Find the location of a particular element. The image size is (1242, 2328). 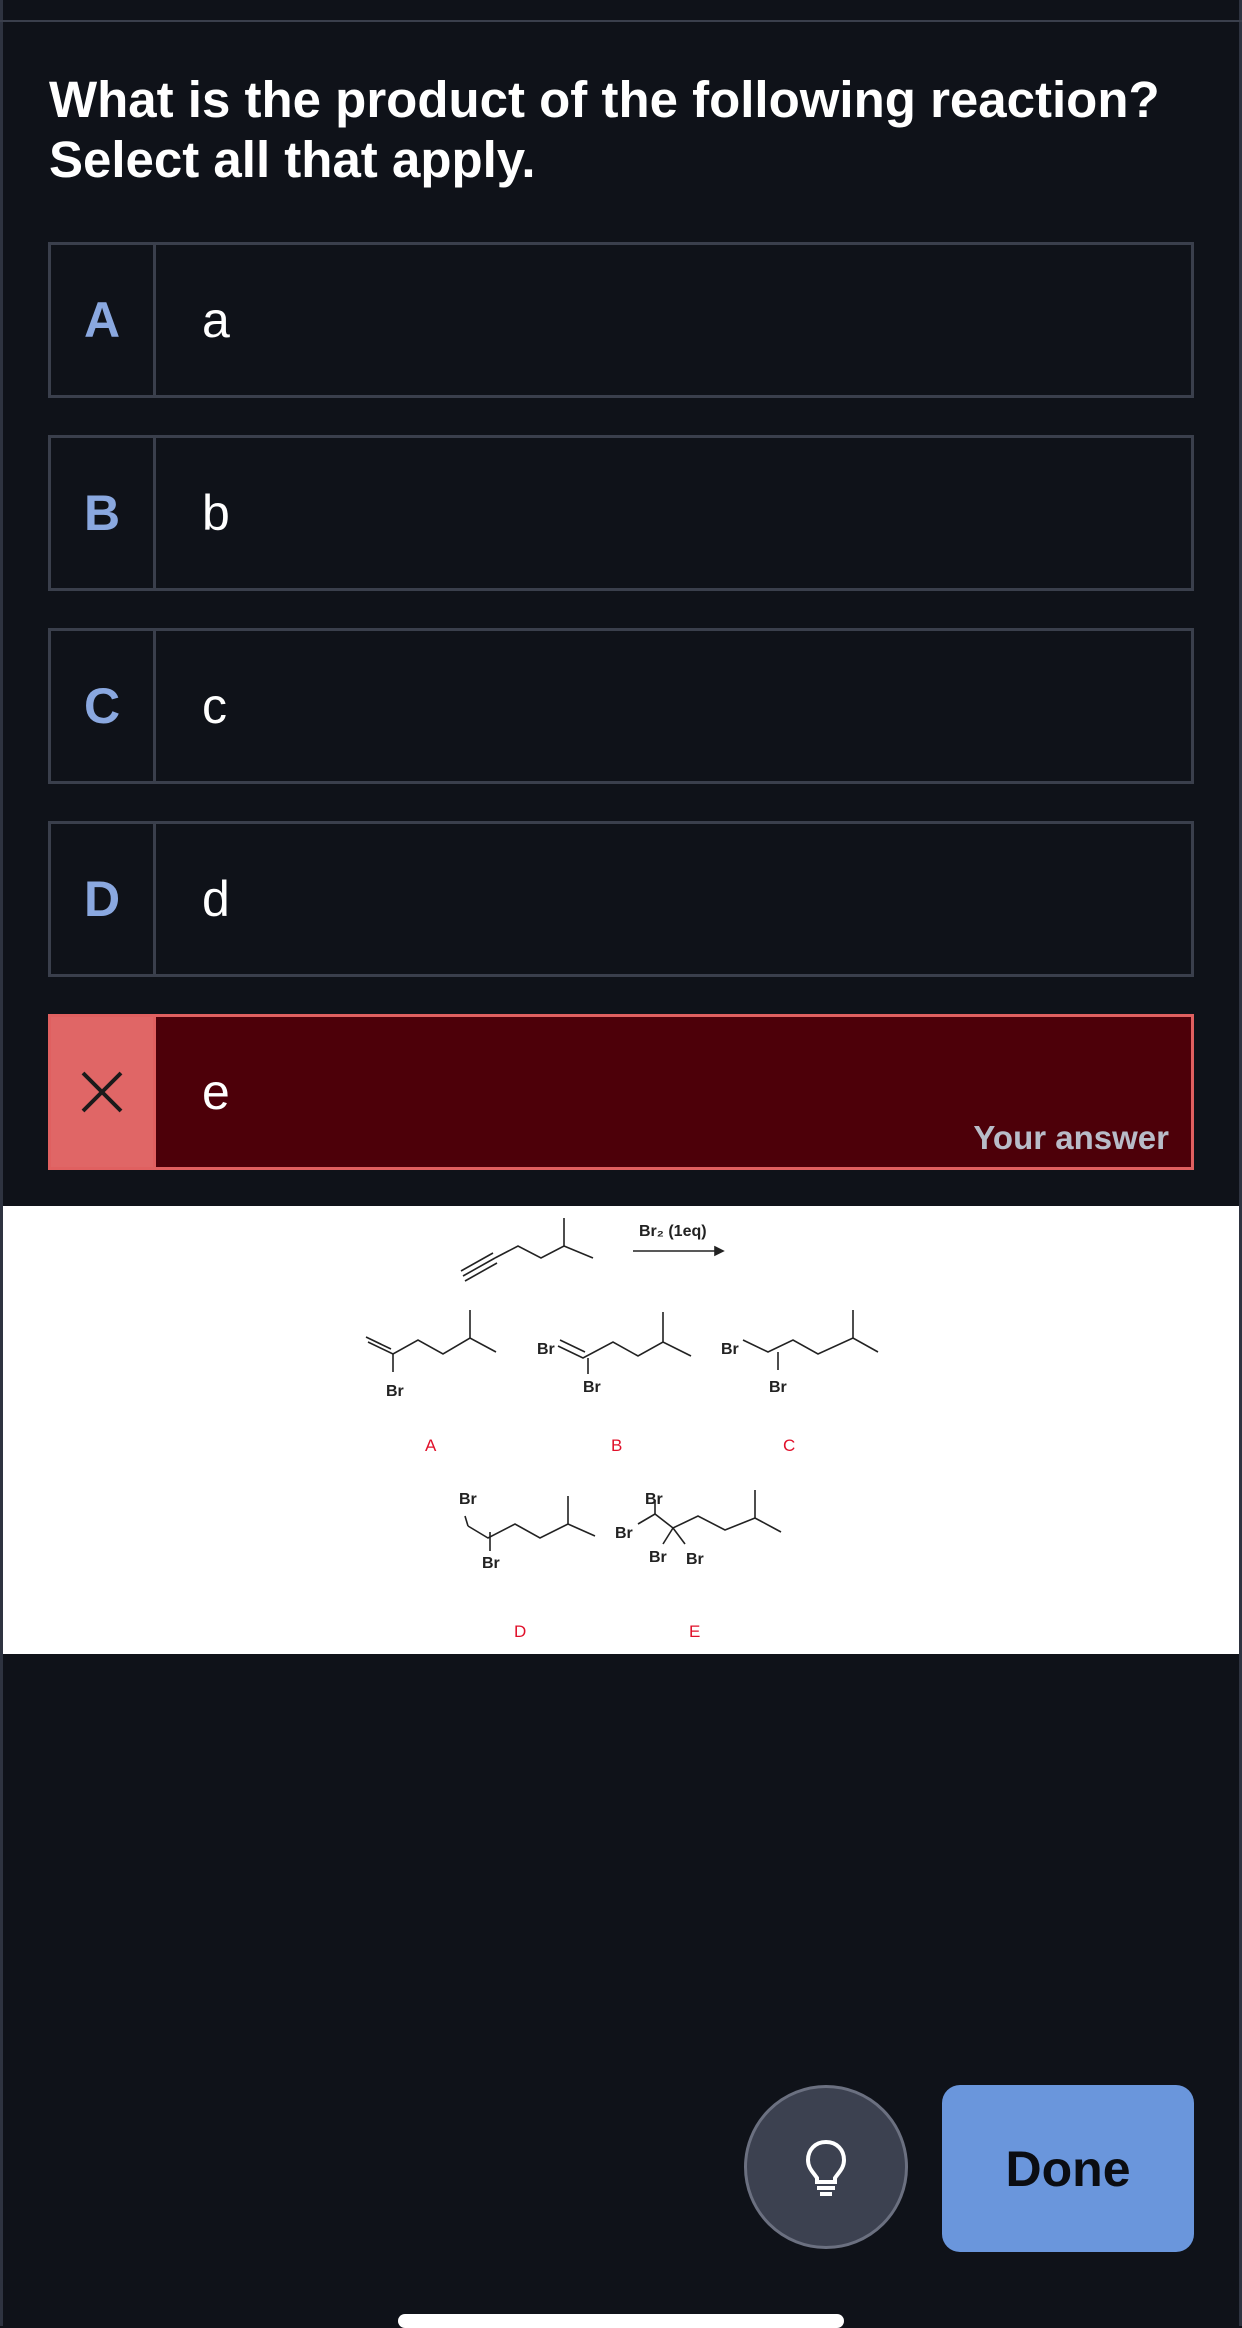

product-label-e: E is located at coordinates (694, 1631).